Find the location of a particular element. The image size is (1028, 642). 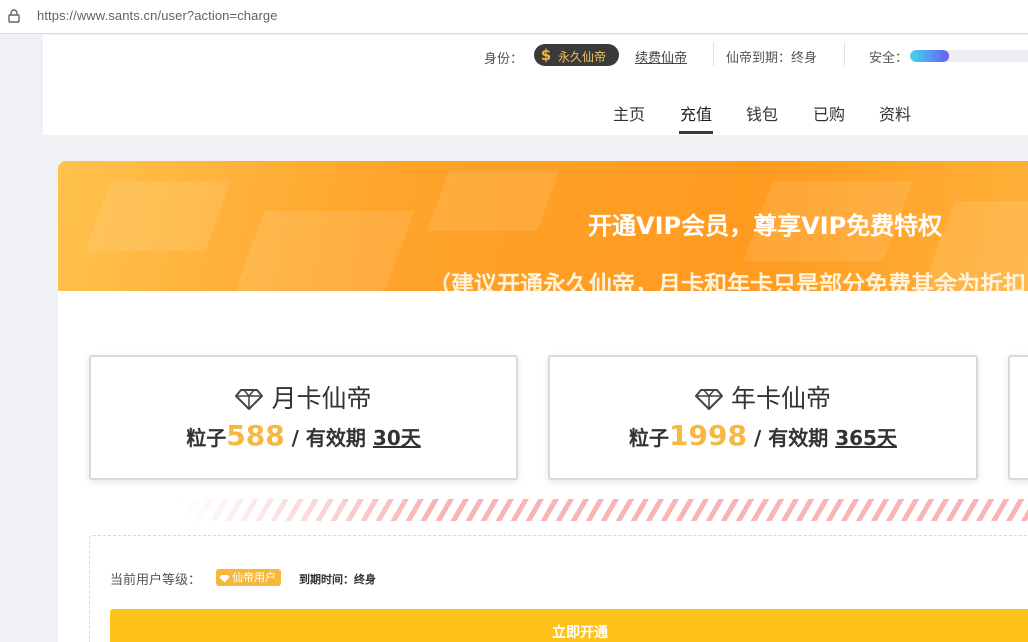

nav-profile: 资料 is located at coordinates (895, 113).